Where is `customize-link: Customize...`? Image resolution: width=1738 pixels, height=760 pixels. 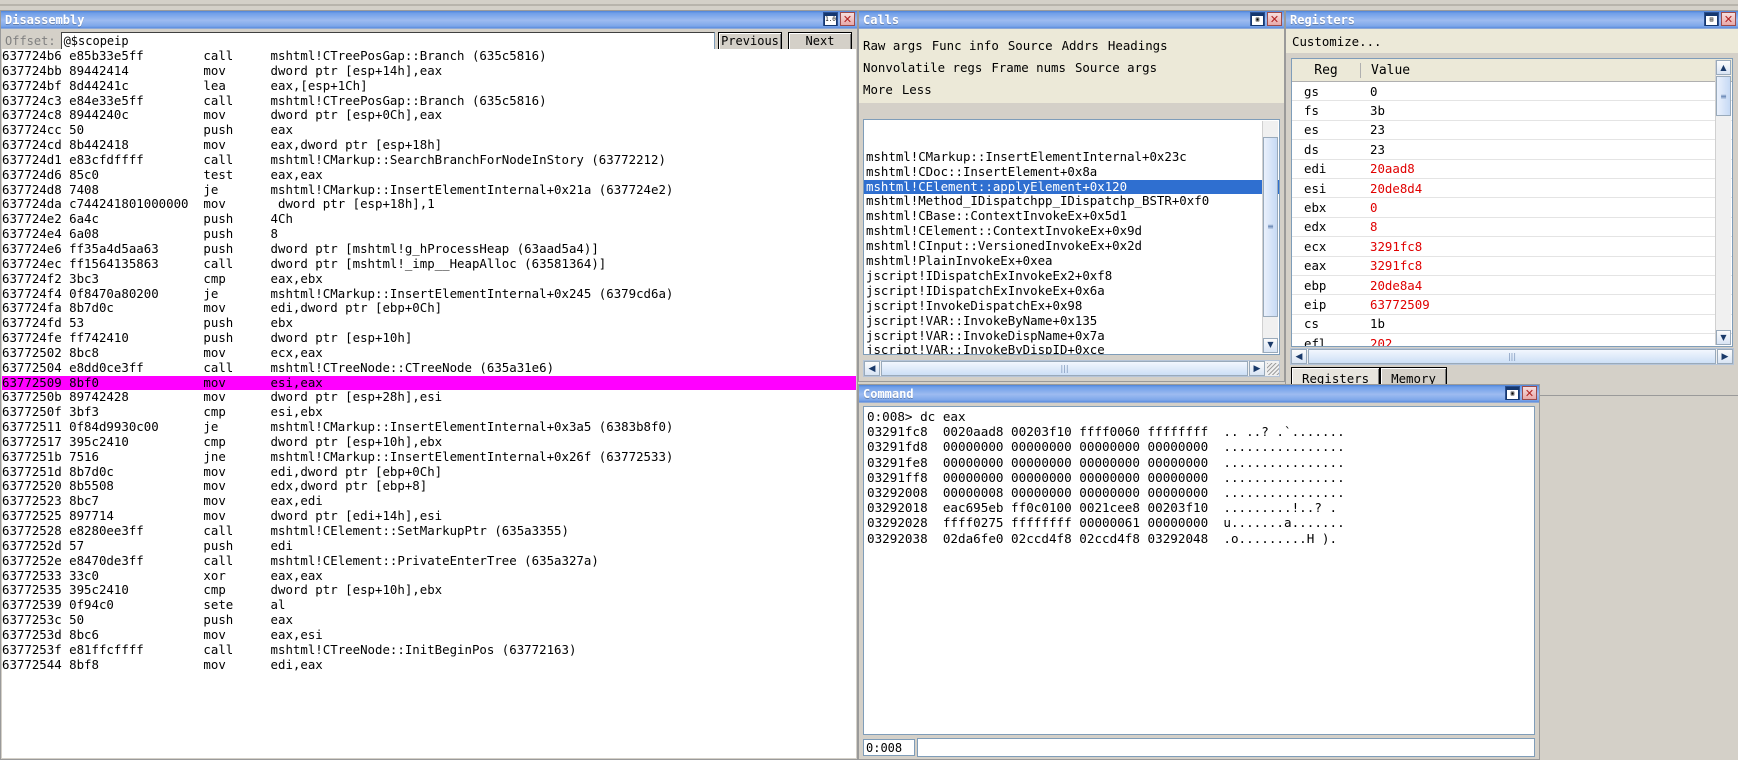 customize-link: Customize... is located at coordinates (1512, 41).